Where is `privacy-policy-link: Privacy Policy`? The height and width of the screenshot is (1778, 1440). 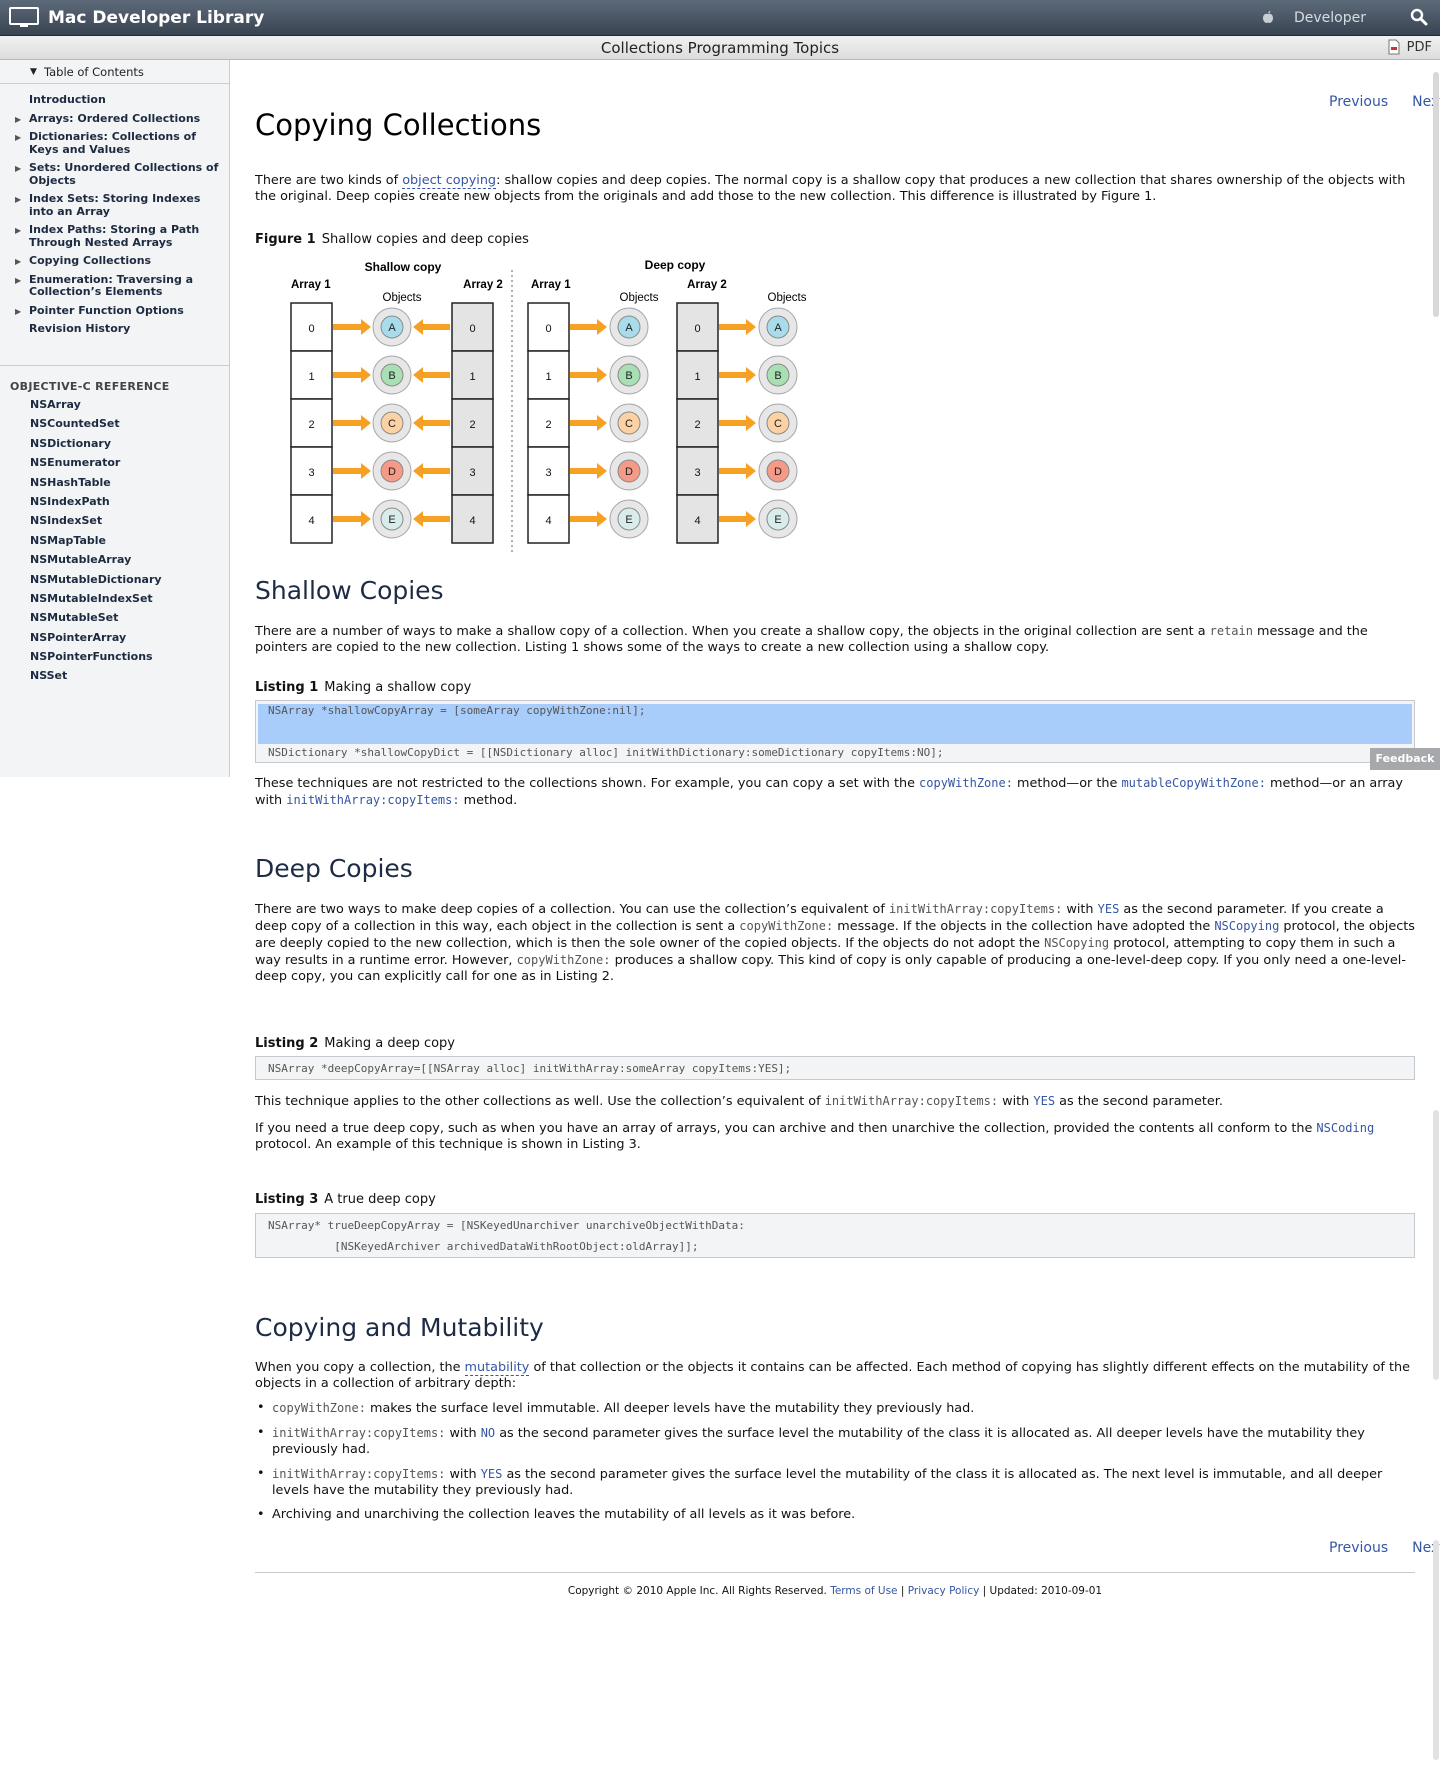 privacy-policy-link: Privacy Policy is located at coordinates (944, 1591).